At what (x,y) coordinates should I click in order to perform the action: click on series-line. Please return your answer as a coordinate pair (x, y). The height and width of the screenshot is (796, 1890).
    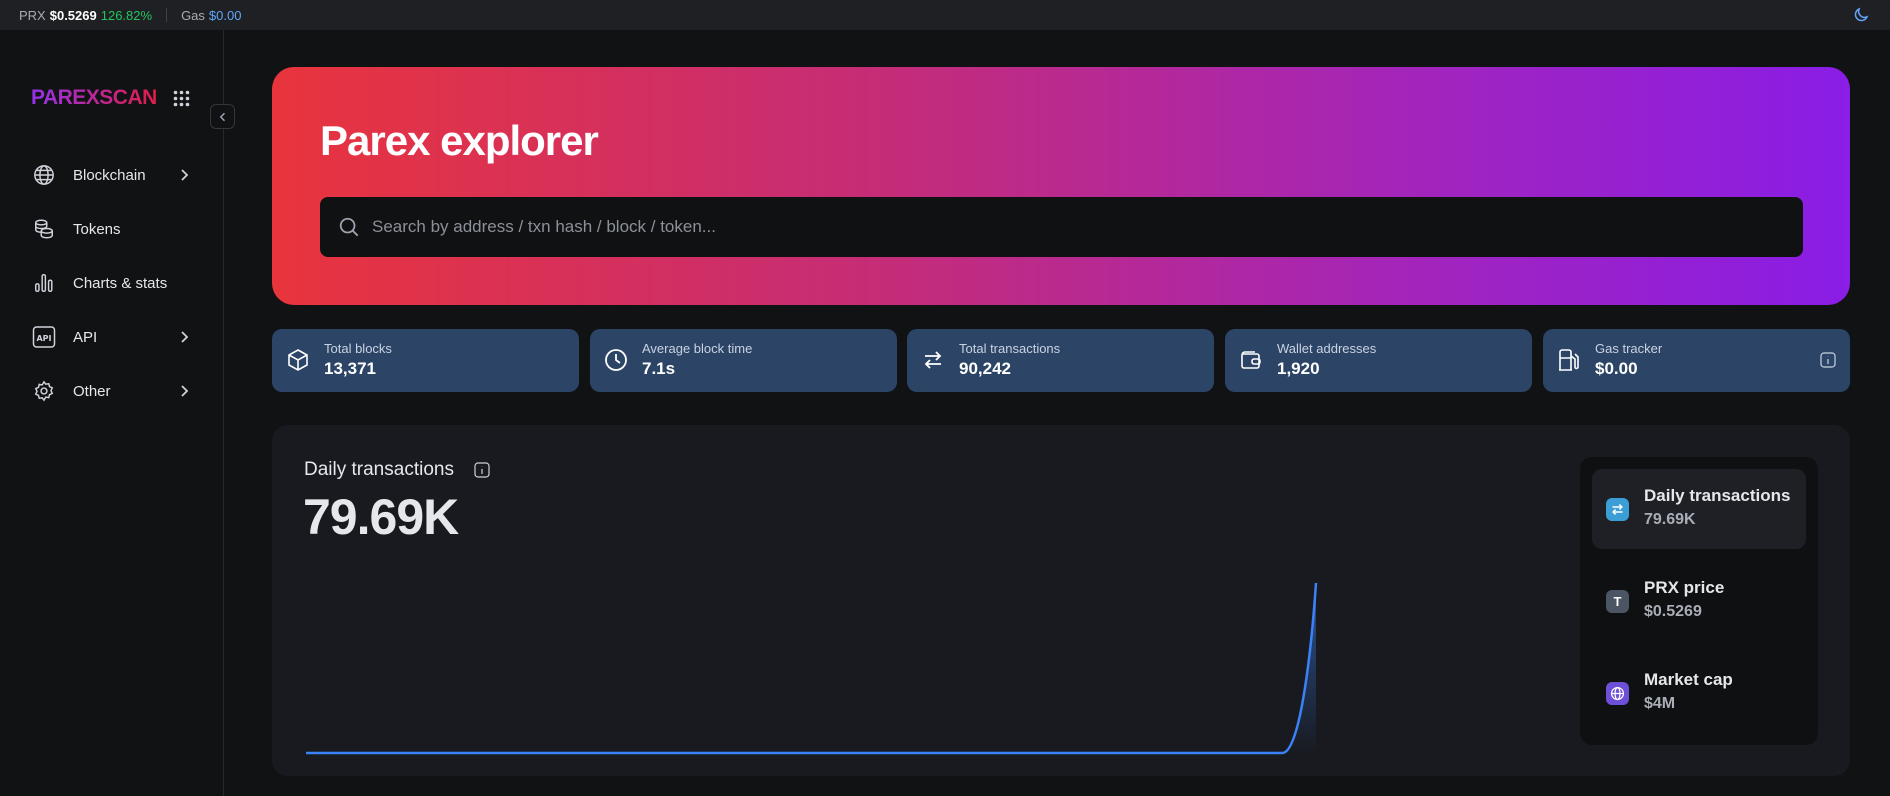
    Looking at the image, I should click on (812, 668).